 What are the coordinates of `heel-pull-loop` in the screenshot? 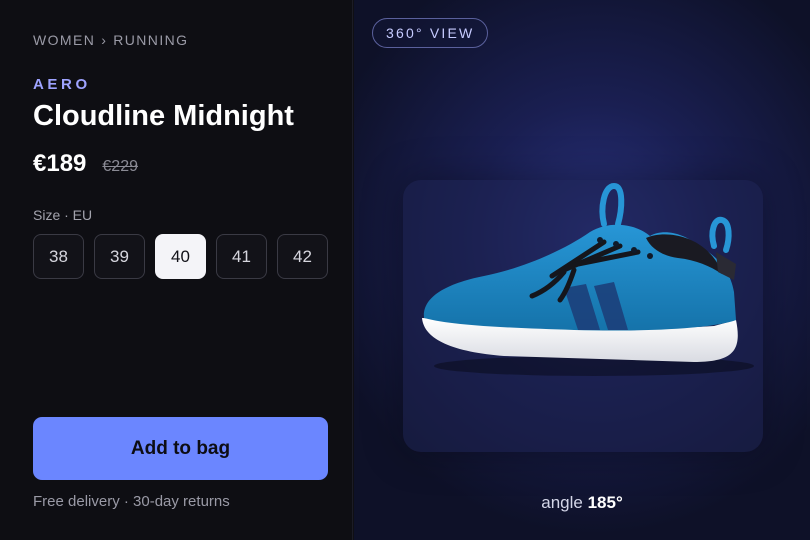 It's located at (720, 234).